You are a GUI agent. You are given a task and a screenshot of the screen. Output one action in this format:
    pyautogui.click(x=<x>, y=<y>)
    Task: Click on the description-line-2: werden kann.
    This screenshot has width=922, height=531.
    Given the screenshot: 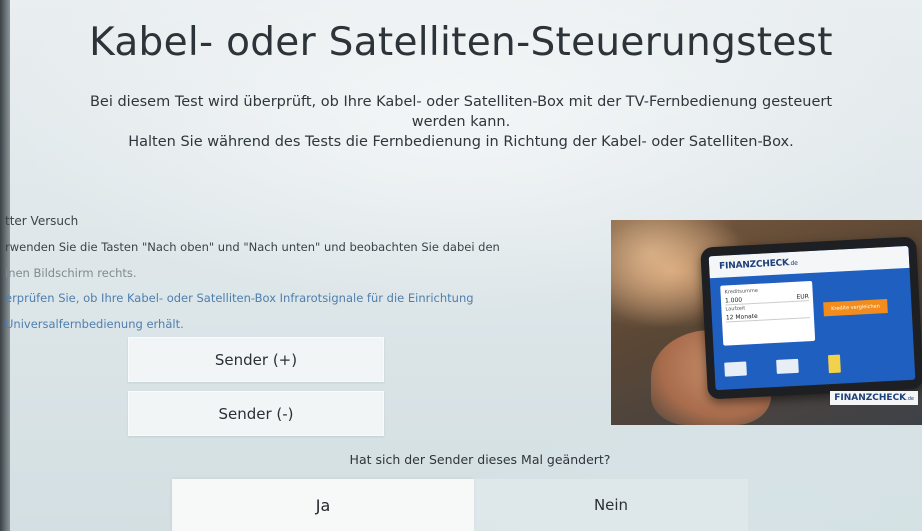 What is the action you would take?
    pyautogui.click(x=461, y=122)
    